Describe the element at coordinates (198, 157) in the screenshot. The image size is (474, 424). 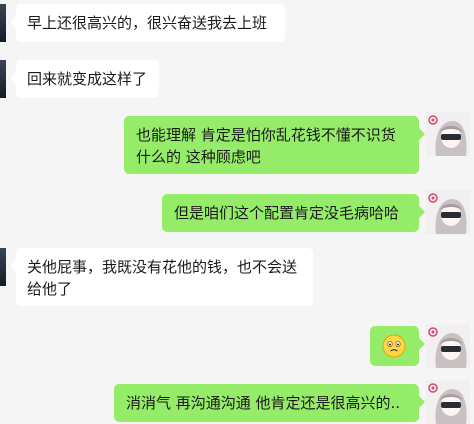
I see `message-text-line: 什么的 这种顾虑吧` at that location.